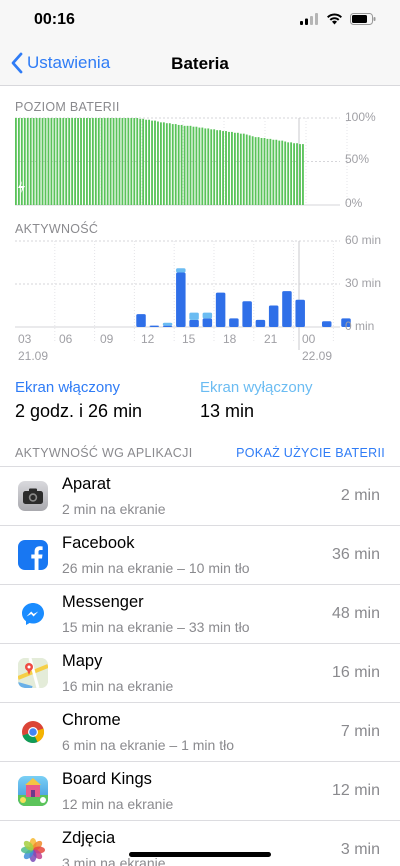 Image resolution: width=400 pixels, height=866 pixels. What do you see at coordinates (118, 686) in the screenshot?
I see `app-usage-detail: 16 min na ekranie` at bounding box center [118, 686].